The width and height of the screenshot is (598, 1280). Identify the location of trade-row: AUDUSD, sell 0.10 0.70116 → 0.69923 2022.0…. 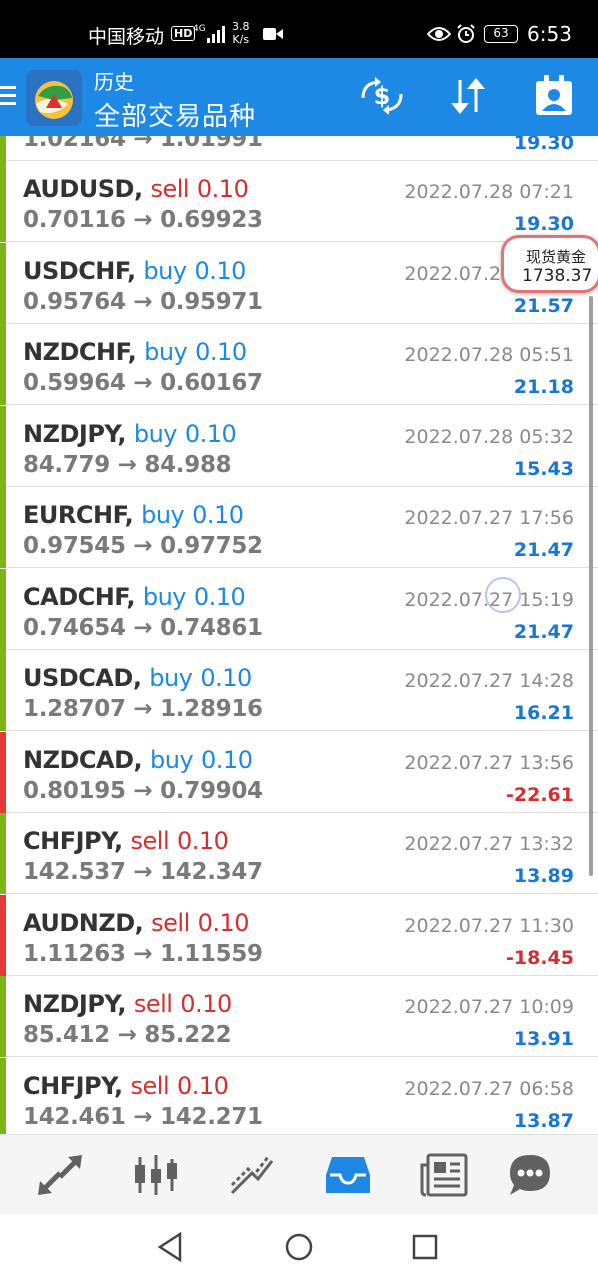
(299, 201).